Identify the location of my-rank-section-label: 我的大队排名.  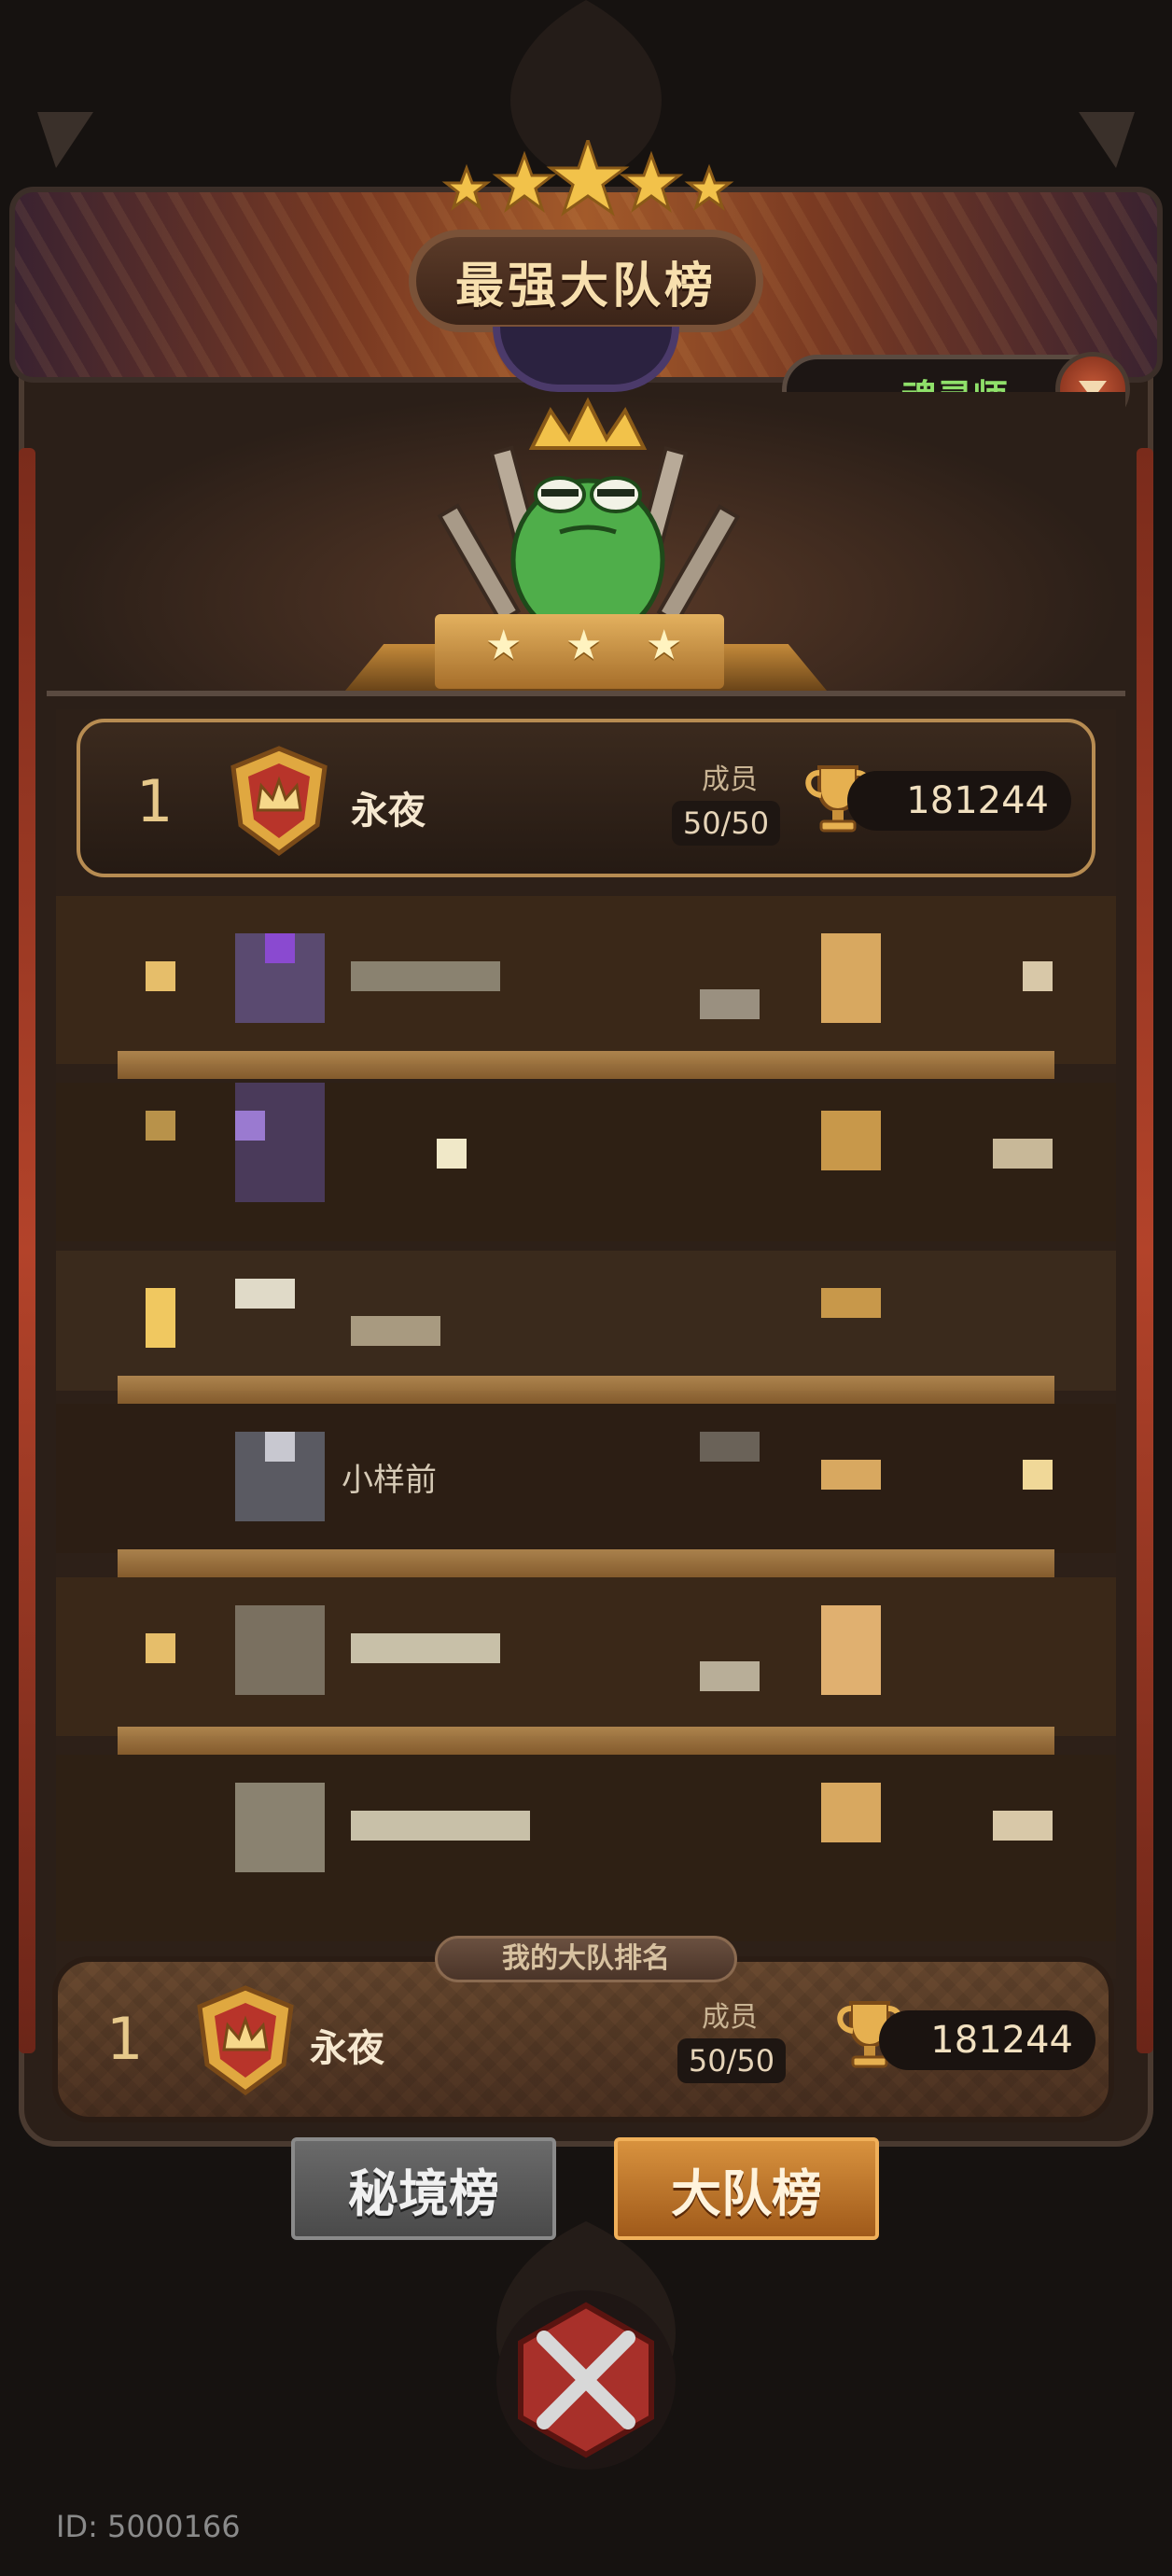
(586, 1959).